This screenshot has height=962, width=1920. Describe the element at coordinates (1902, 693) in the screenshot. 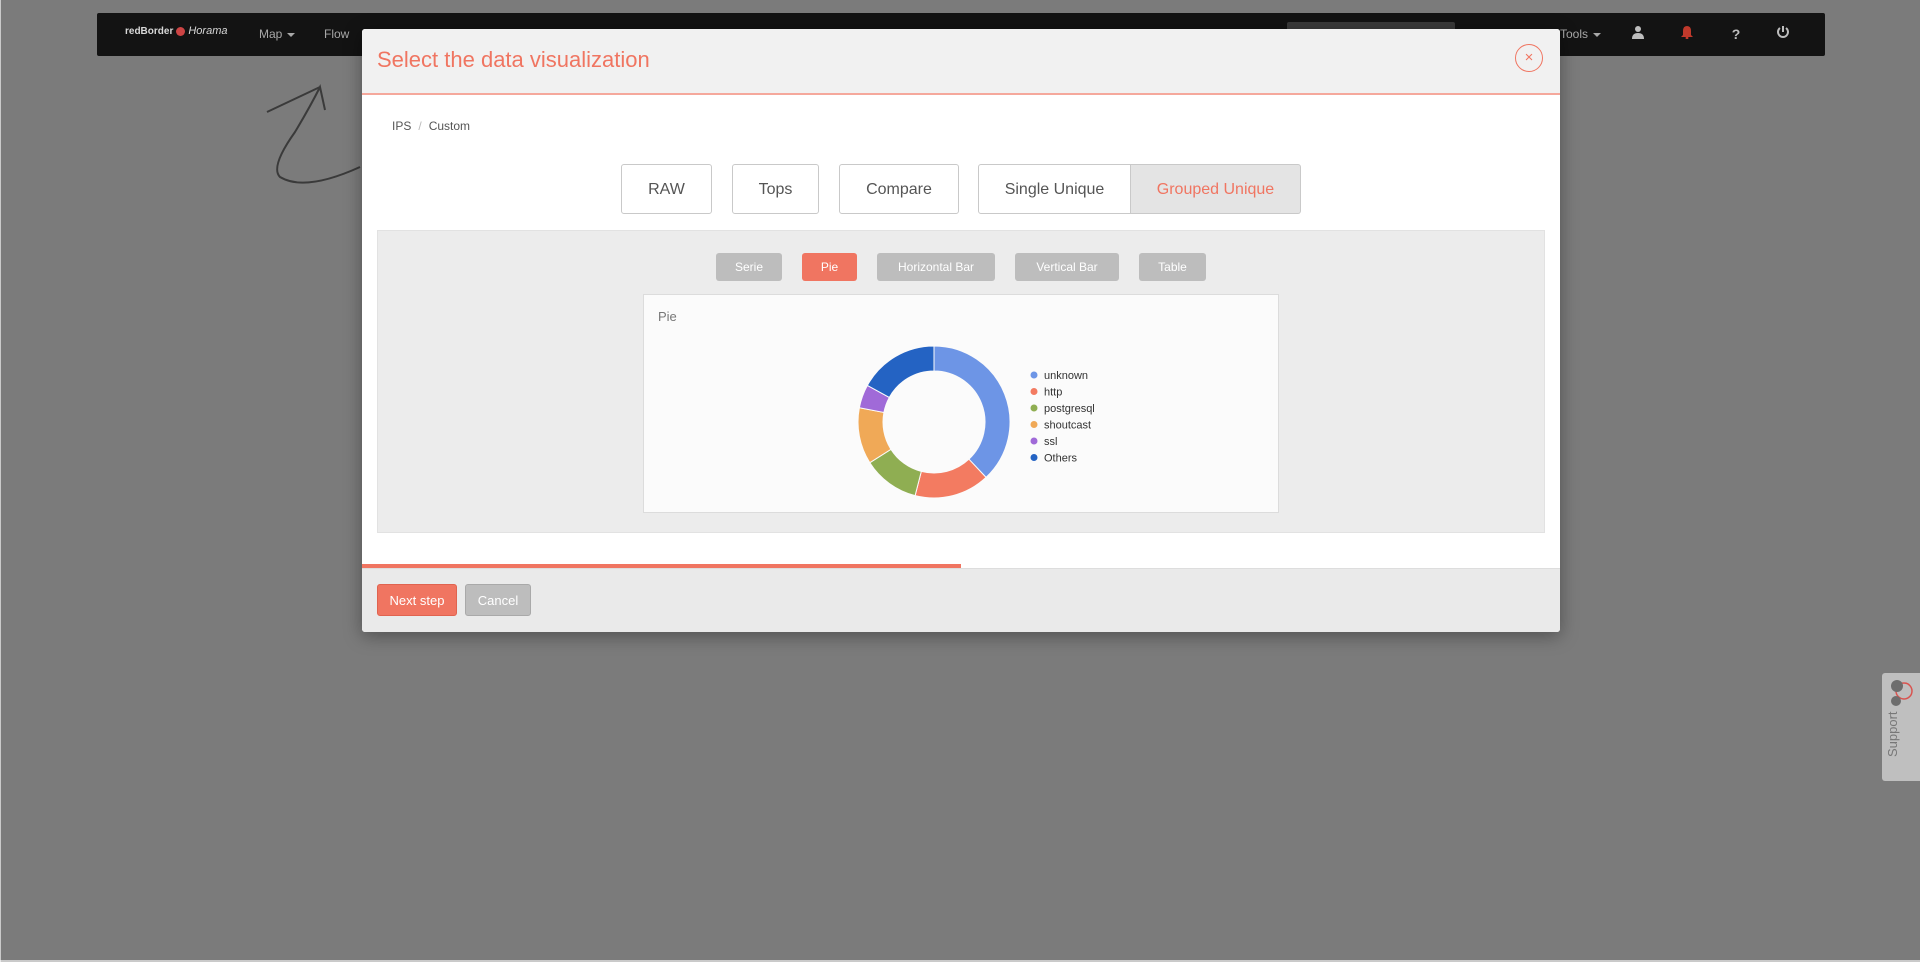

I see `support-icon` at that location.